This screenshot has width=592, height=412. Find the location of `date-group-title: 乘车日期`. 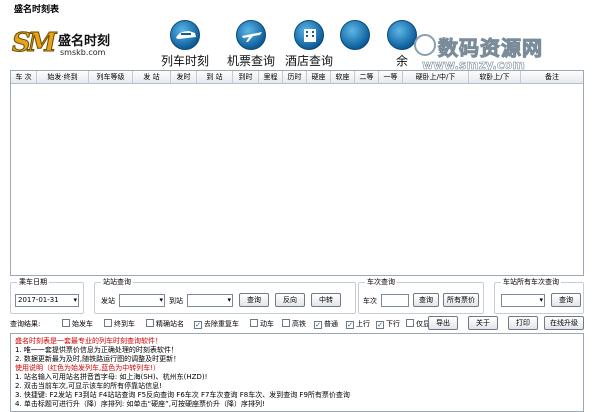

date-group-title: 乘车日期 is located at coordinates (33, 282).